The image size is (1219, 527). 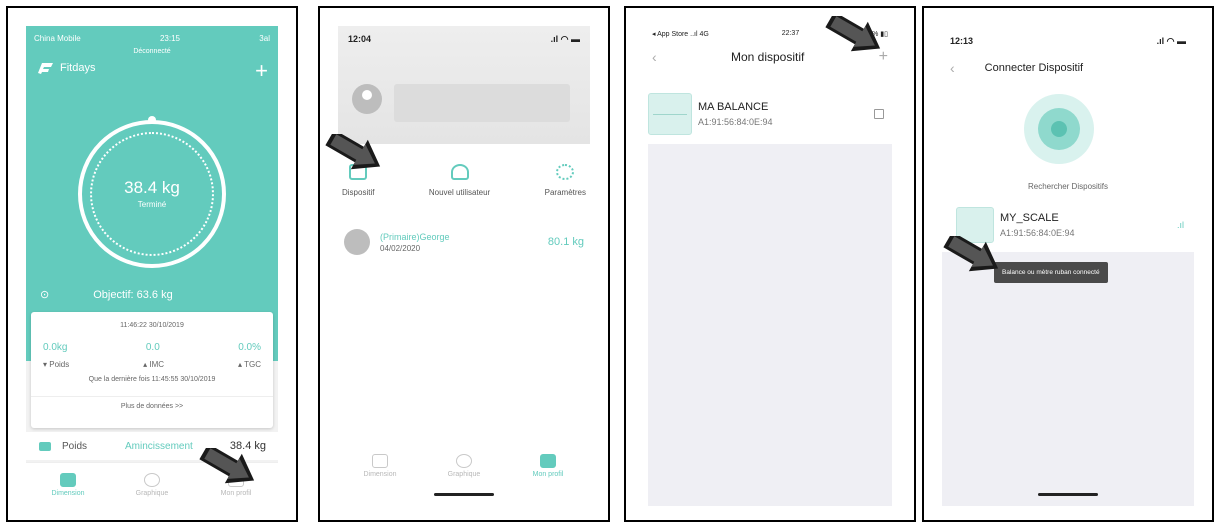 I want to click on bmi-label: ▴ IMC, so click(x=154, y=364).